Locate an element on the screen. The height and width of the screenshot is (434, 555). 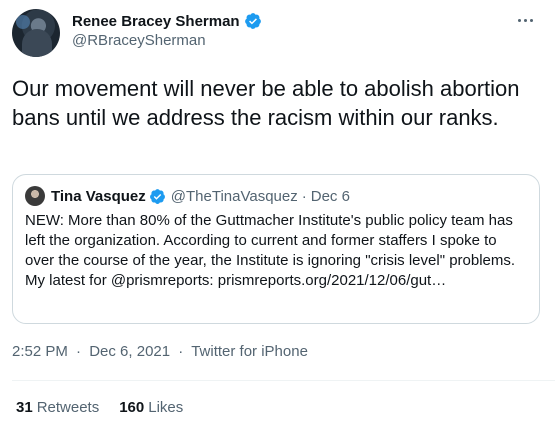
author-name-row: Renee Bracey Sherman is located at coordinates (167, 21).